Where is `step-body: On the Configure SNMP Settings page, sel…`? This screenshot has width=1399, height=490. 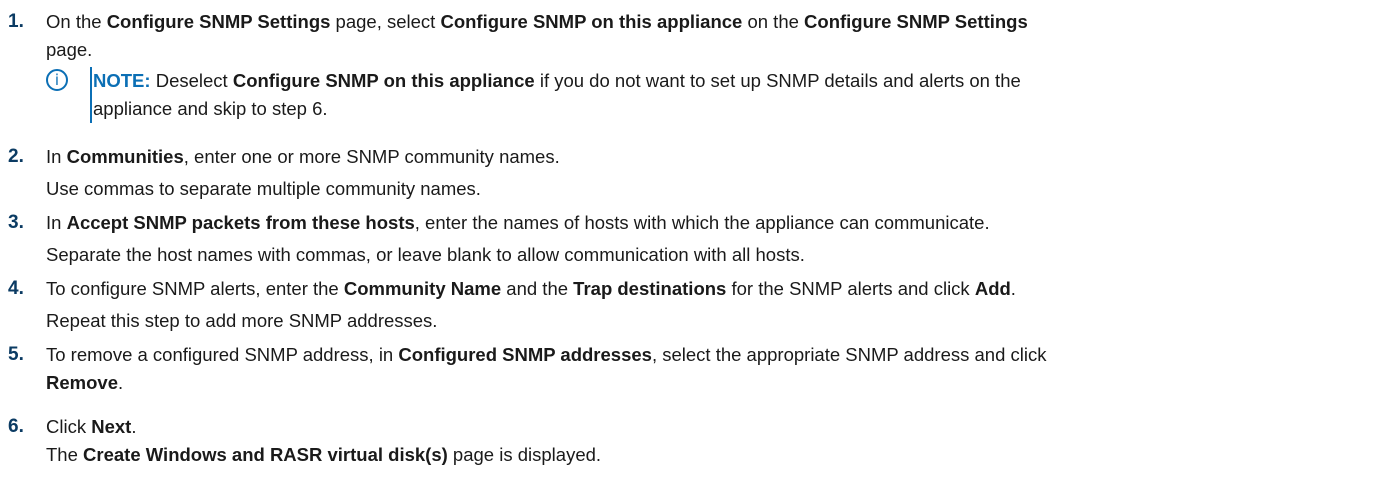 step-body: On the Configure SNMP Settings page, sel… is located at coordinates (722, 36).